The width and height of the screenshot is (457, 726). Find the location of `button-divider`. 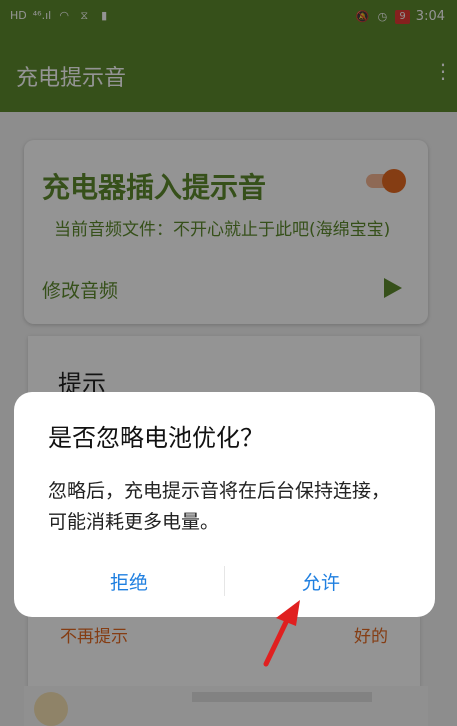

button-divider is located at coordinates (224, 581).